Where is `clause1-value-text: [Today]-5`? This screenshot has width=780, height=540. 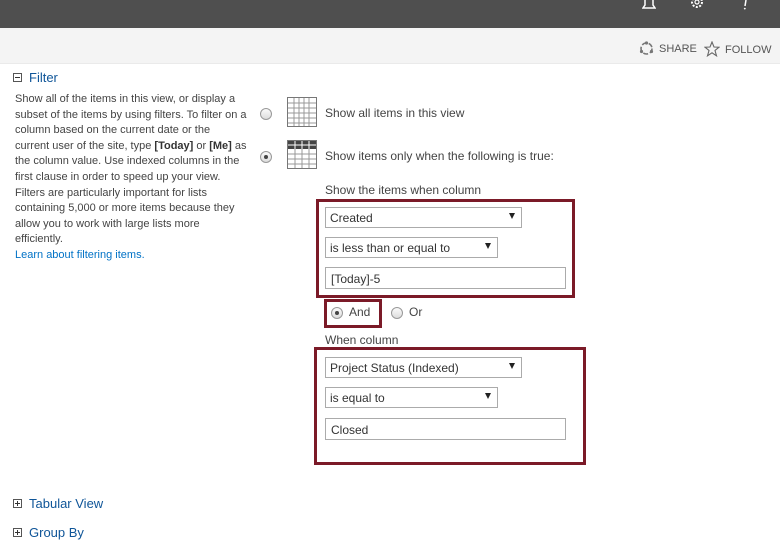 clause1-value-text: [Today]-5 is located at coordinates (356, 279).